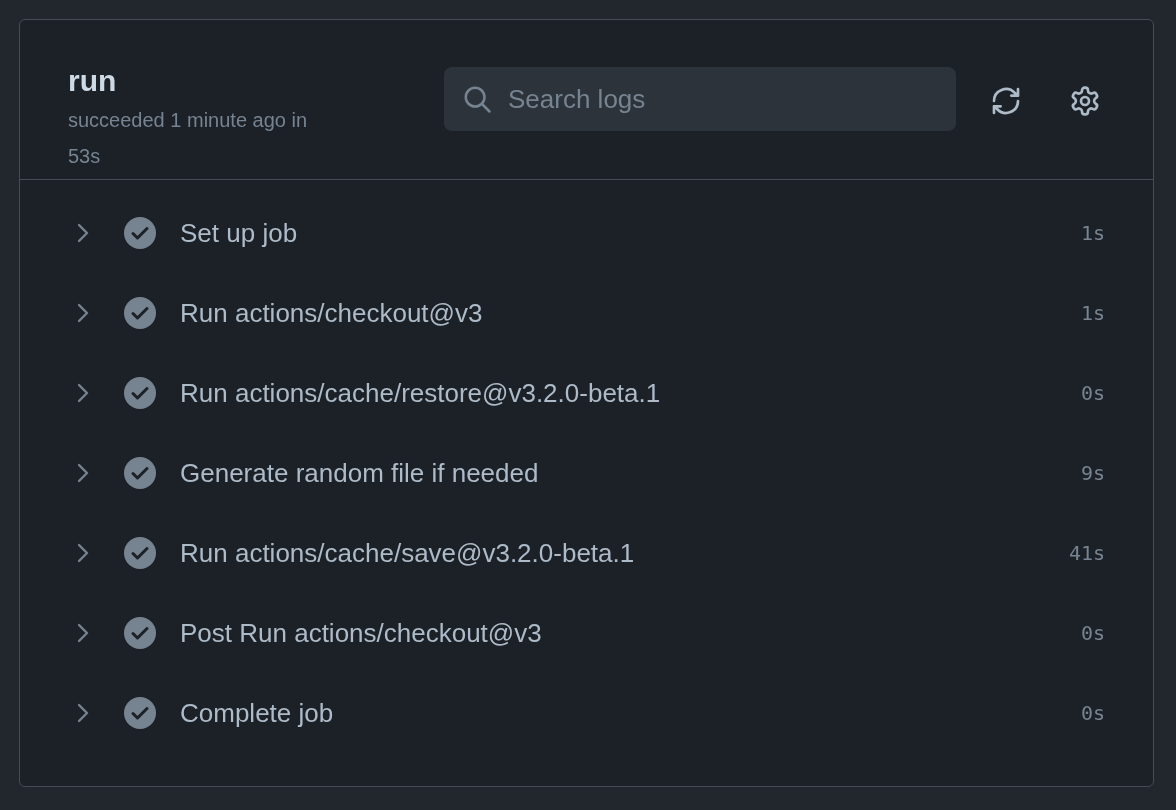  What do you see at coordinates (1086, 553) in the screenshot?
I see `step-duration: 41s` at bounding box center [1086, 553].